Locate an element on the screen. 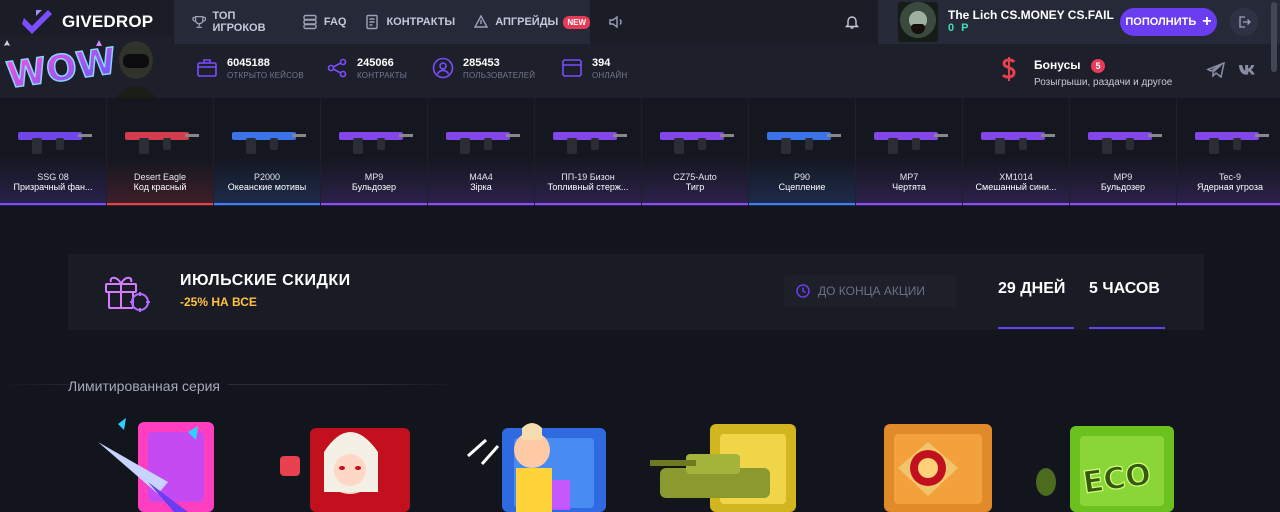 The width and height of the screenshot is (1280, 512). drop-weapon-name: P90 is located at coordinates (801, 177).